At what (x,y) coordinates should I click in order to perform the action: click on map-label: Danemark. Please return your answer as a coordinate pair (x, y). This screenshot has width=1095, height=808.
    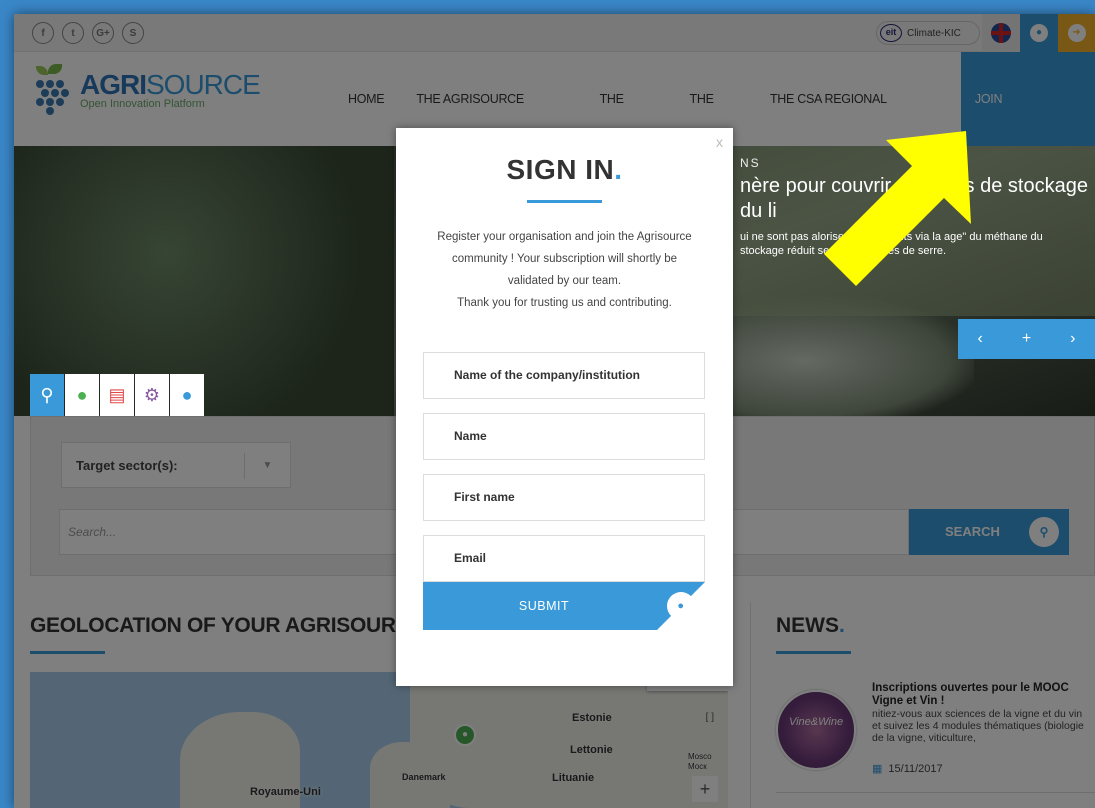
    Looking at the image, I should click on (424, 777).